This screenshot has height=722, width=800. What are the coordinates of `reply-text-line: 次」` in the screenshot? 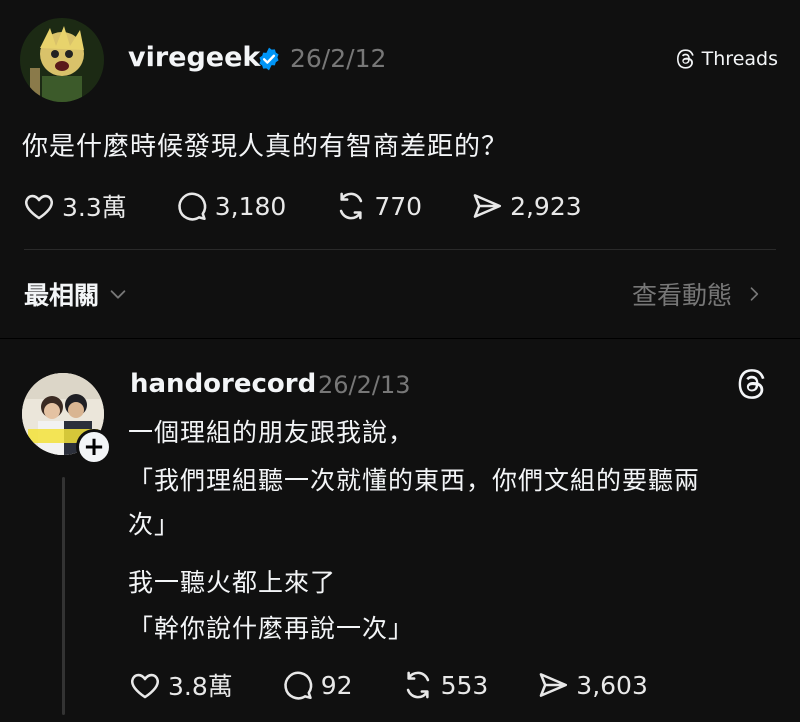 It's located at (154, 524).